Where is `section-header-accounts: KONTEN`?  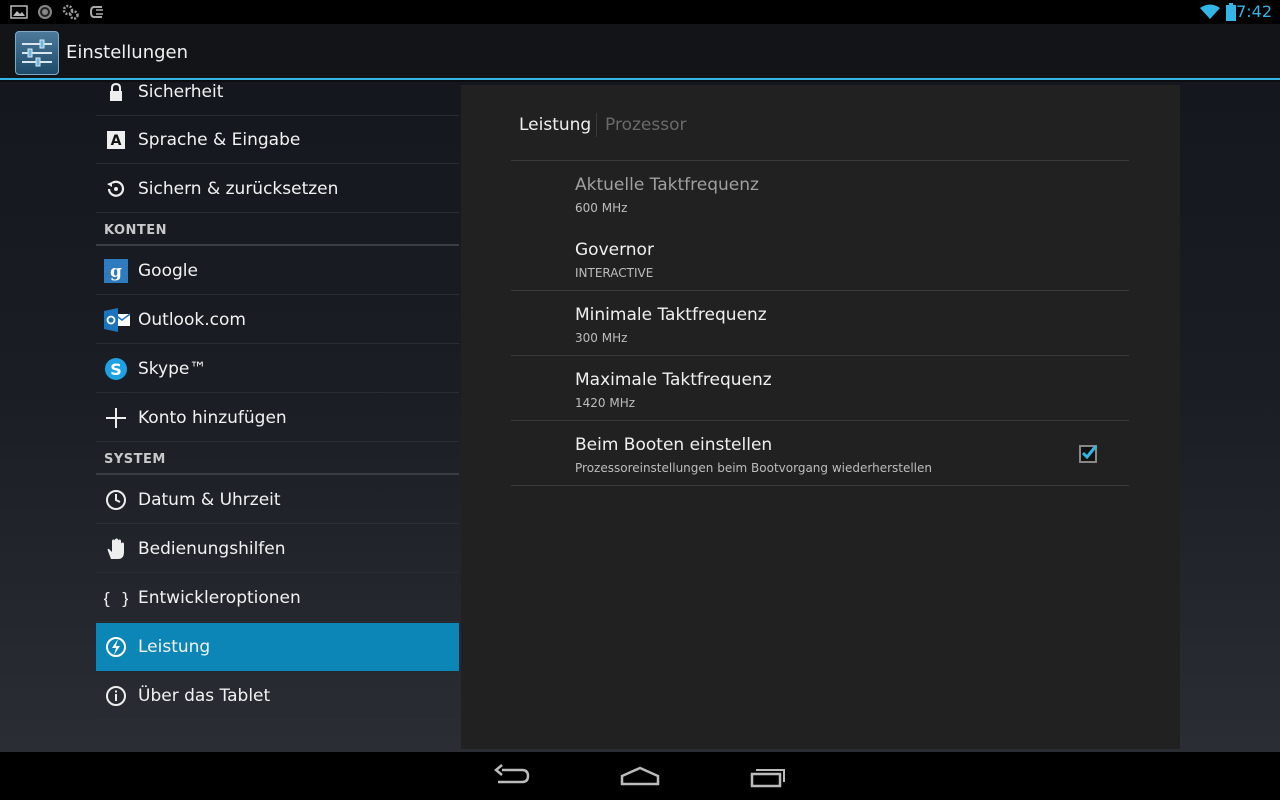
section-header-accounts: KONTEN is located at coordinates (277, 230).